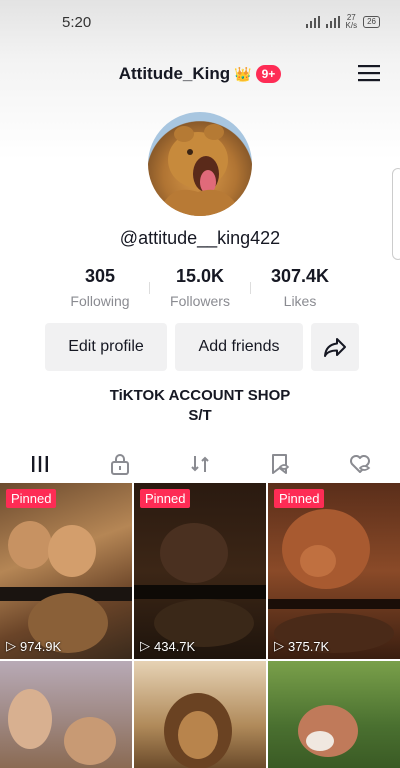 The height and width of the screenshot is (768, 400). What do you see at coordinates (369, 75) in the screenshot?
I see `menu-icon` at bounding box center [369, 75].